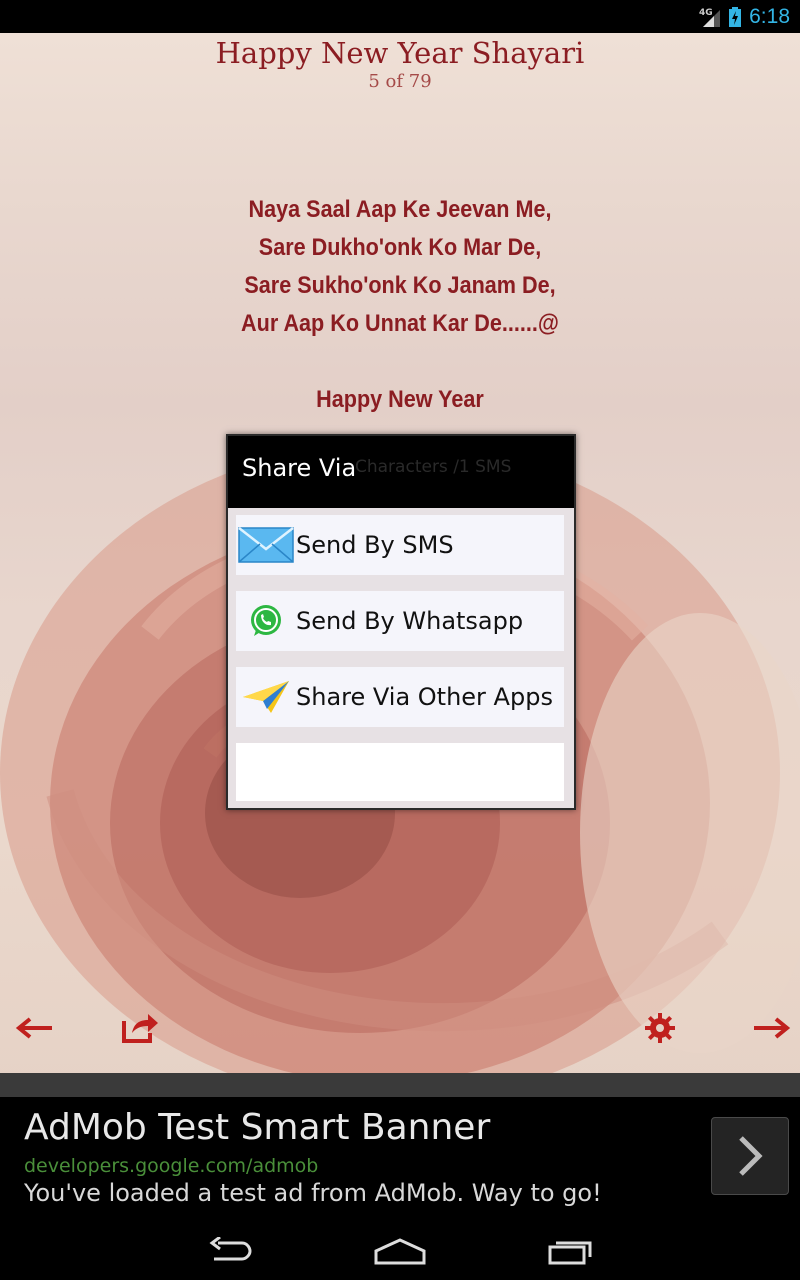 This screenshot has height=1280, width=800. What do you see at coordinates (400, 285) in the screenshot?
I see `shayari-line: Sare Sukho'onk Ko Janam De,` at bounding box center [400, 285].